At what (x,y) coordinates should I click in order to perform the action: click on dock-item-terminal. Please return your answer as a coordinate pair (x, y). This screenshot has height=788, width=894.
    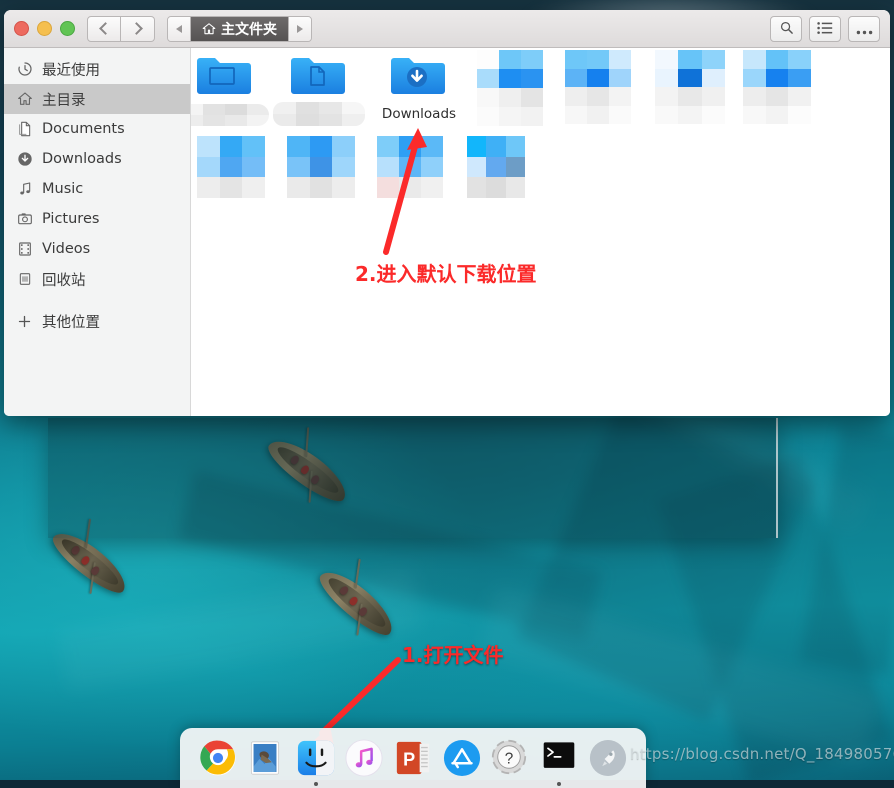
    Looking at the image, I should click on (559, 762).